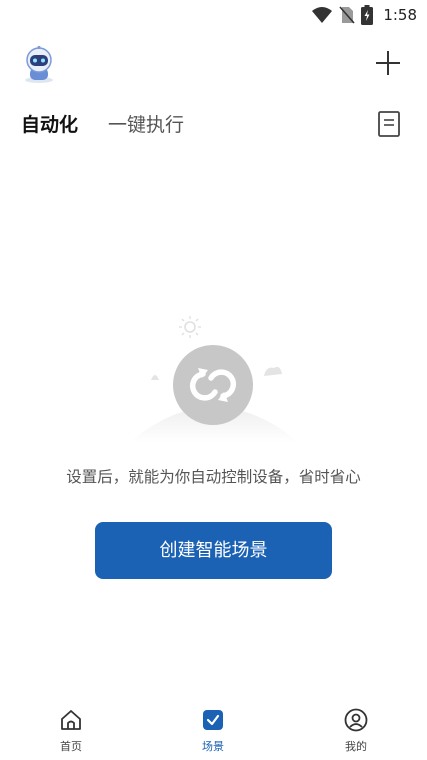 The image size is (427, 760). I want to click on create-scene-button: 创建智能场景, so click(213, 550).